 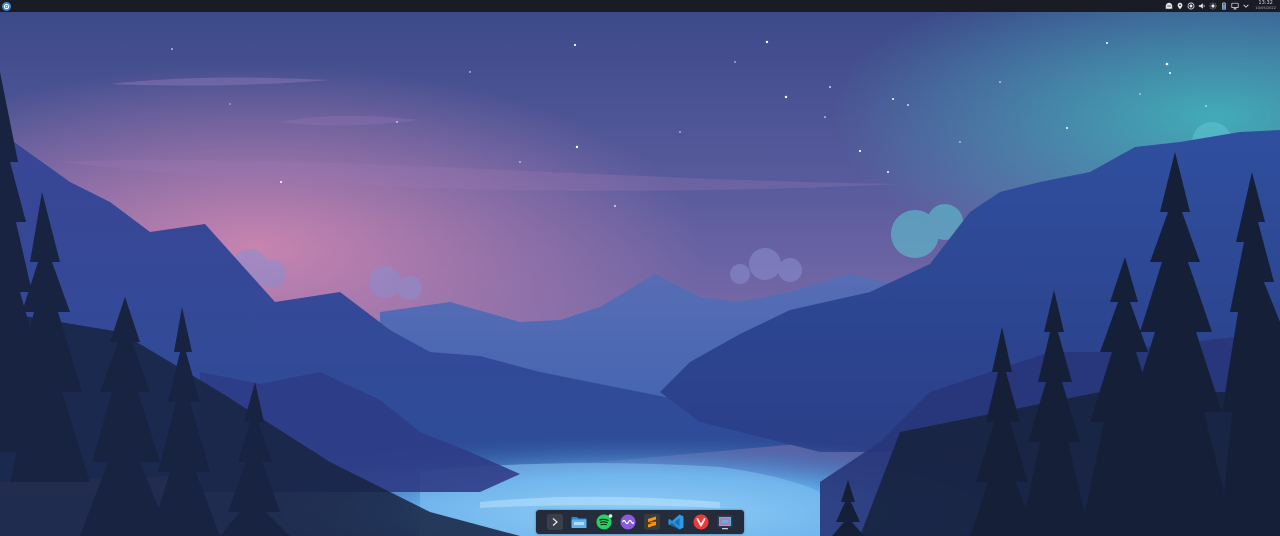 I want to click on dock-item-terminal, so click(x=555, y=522).